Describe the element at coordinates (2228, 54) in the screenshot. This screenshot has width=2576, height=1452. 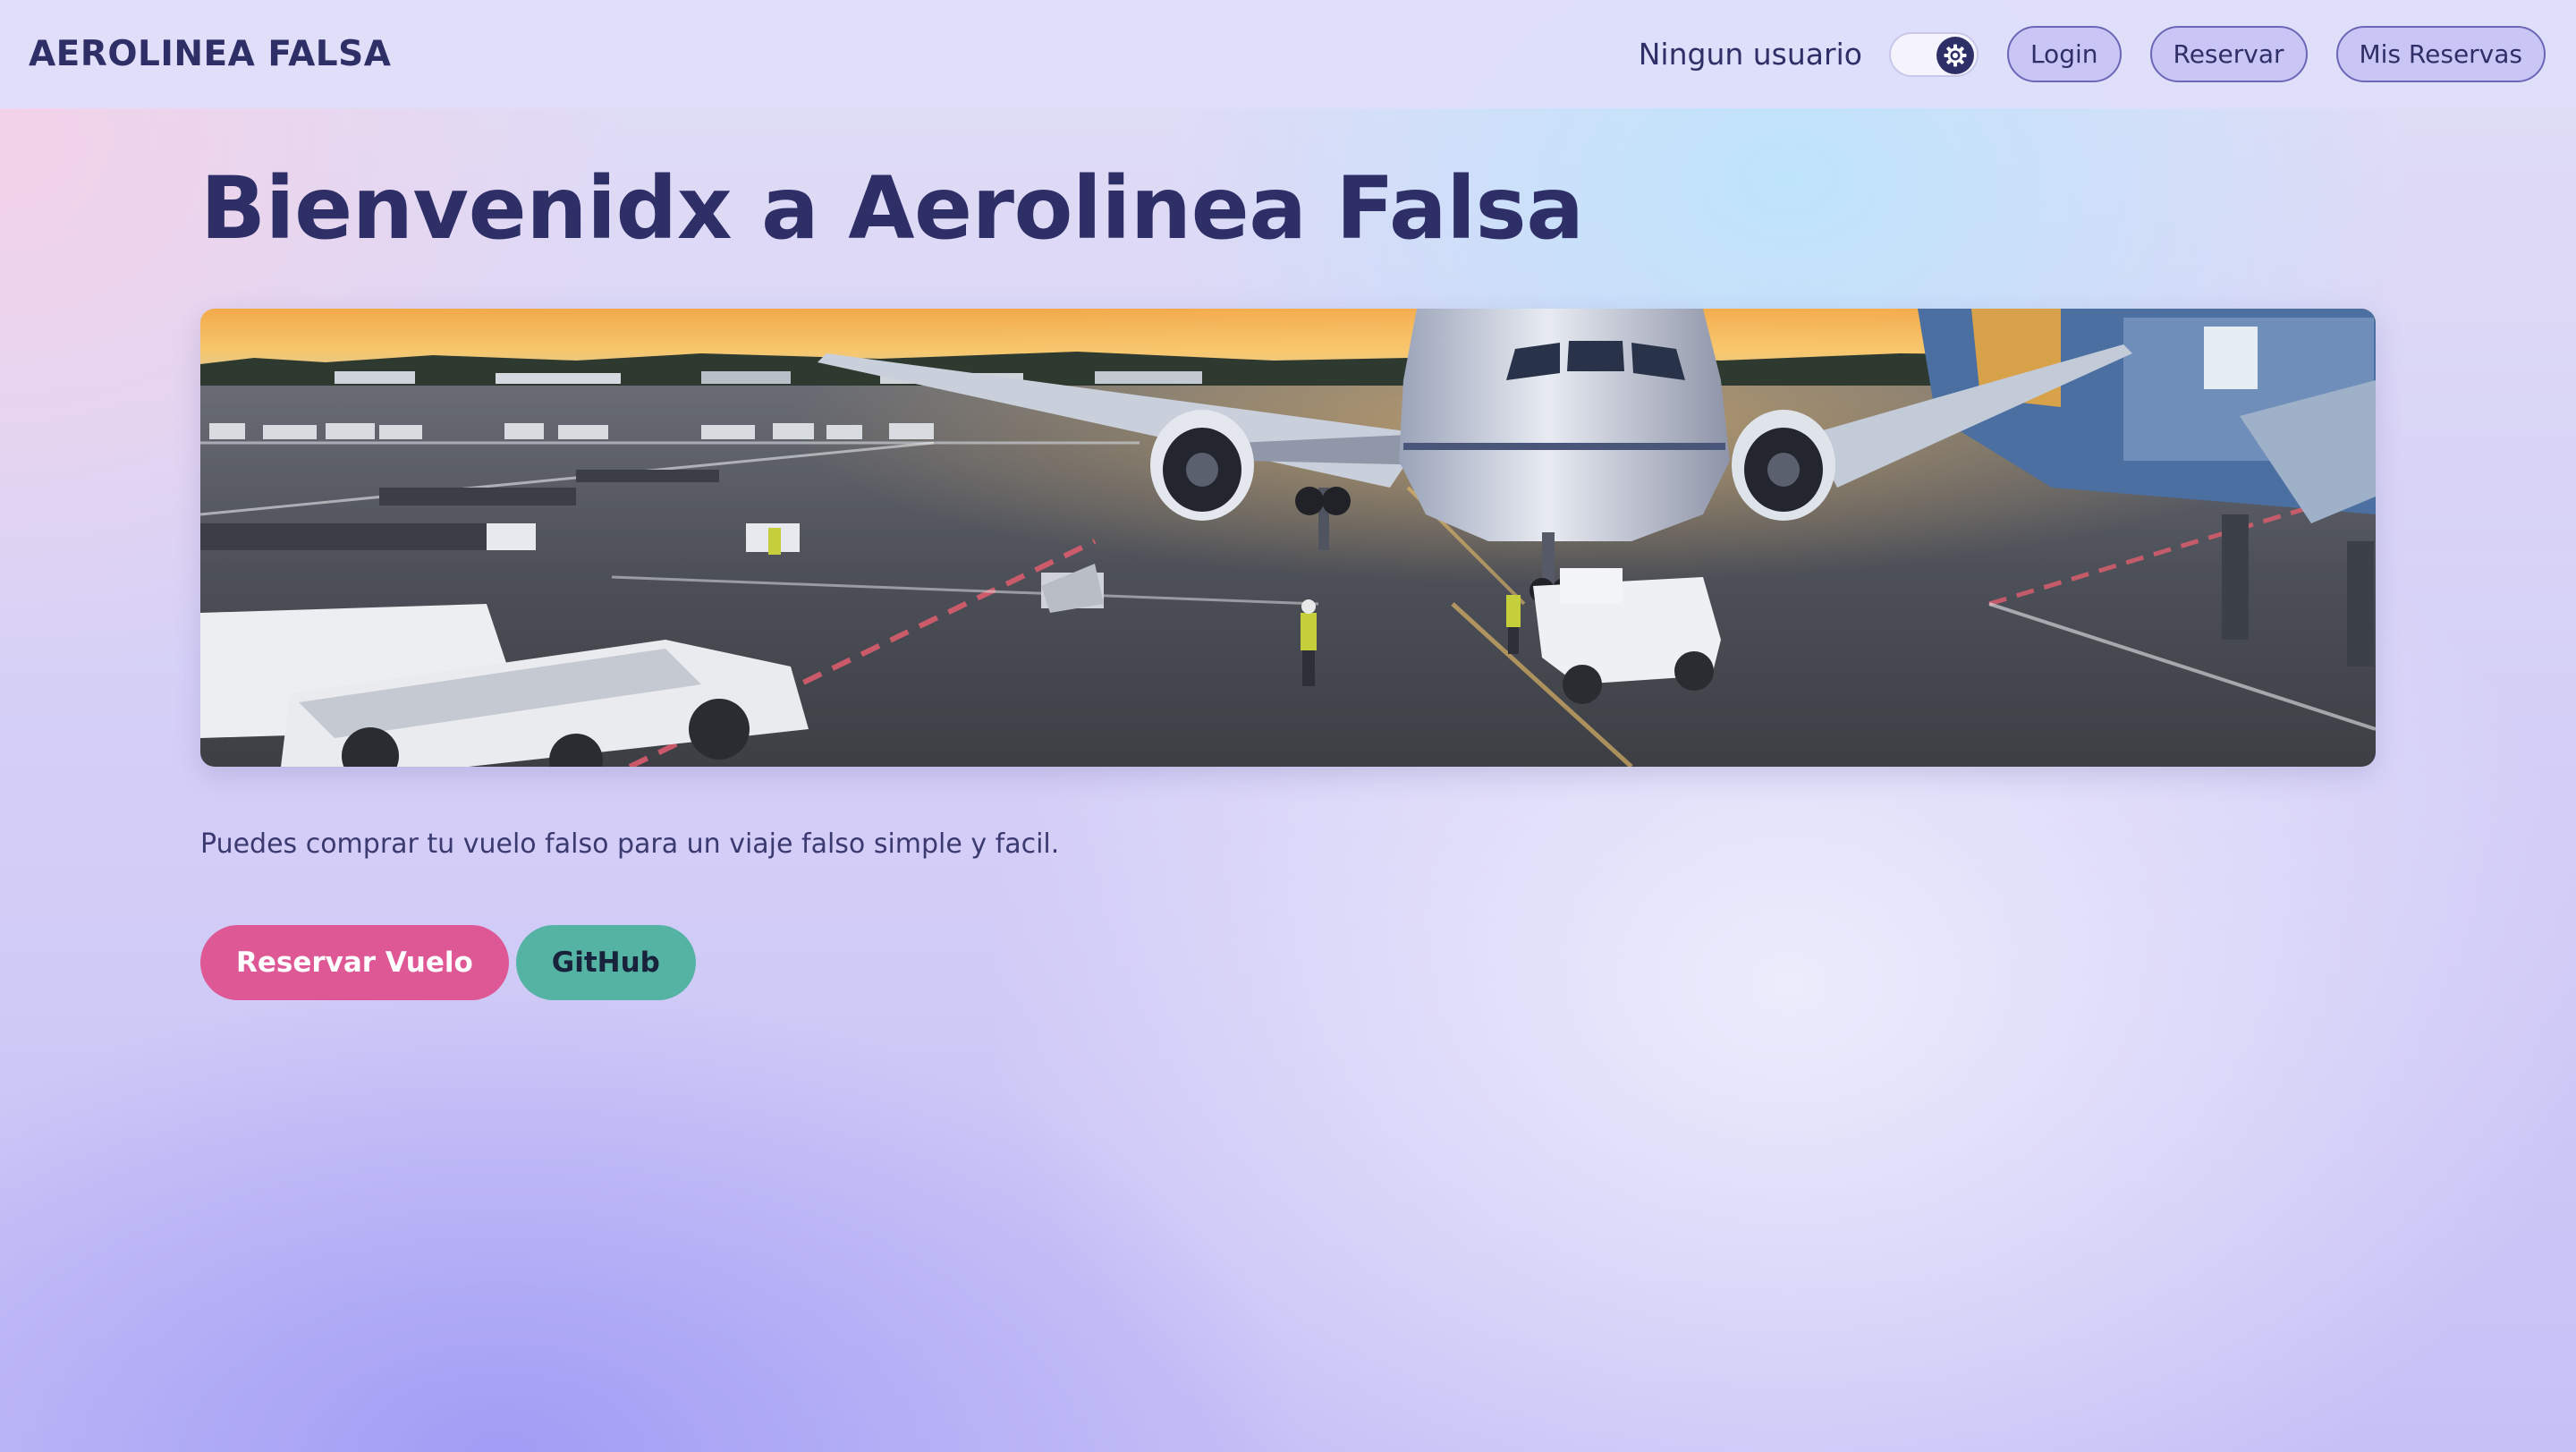
I see `reservar-nav-button: Reservar` at that location.